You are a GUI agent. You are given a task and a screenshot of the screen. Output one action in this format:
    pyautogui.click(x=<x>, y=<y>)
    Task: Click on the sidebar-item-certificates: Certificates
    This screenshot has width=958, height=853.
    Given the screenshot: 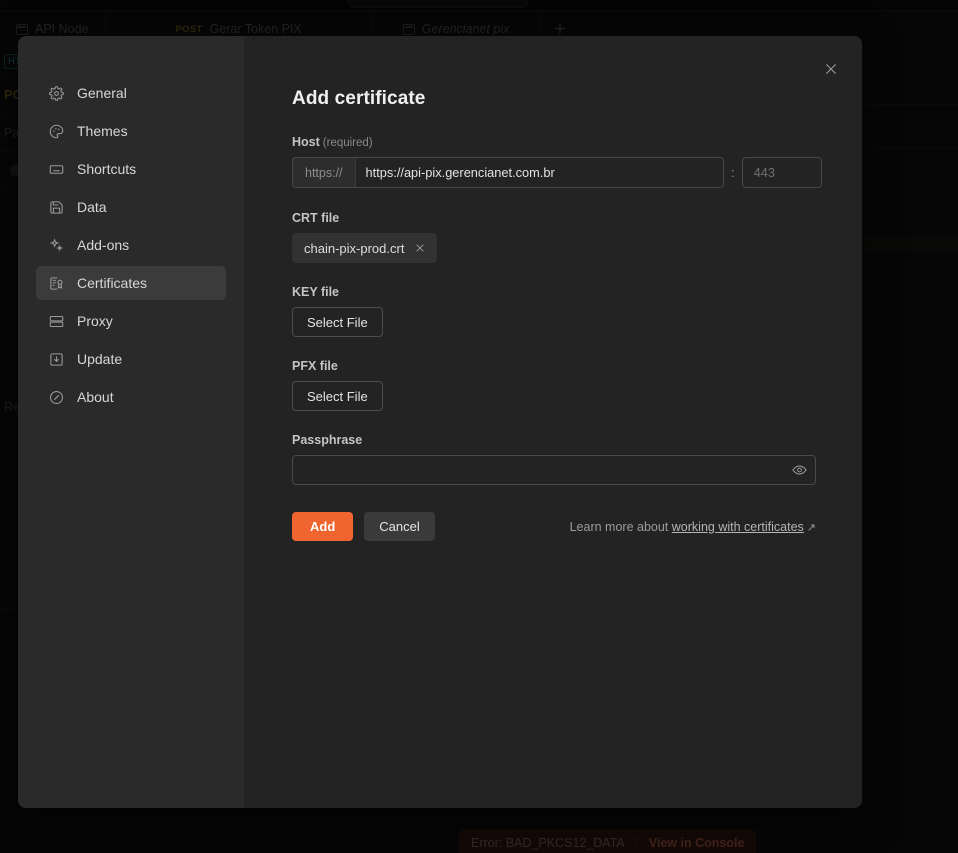 What is the action you would take?
    pyautogui.click(x=131, y=283)
    